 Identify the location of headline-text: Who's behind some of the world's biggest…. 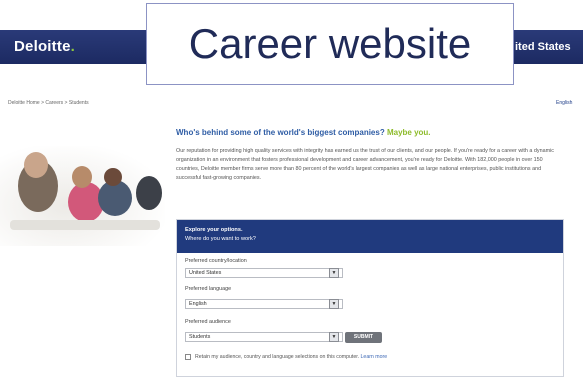
(280, 132).